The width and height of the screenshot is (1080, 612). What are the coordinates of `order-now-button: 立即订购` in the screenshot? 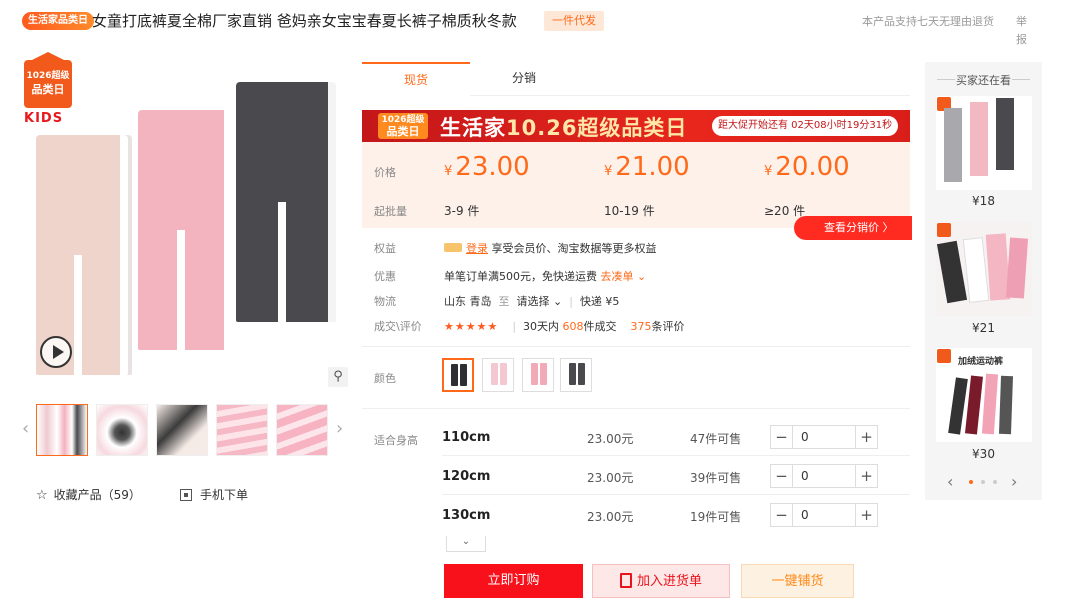 It's located at (513, 581).